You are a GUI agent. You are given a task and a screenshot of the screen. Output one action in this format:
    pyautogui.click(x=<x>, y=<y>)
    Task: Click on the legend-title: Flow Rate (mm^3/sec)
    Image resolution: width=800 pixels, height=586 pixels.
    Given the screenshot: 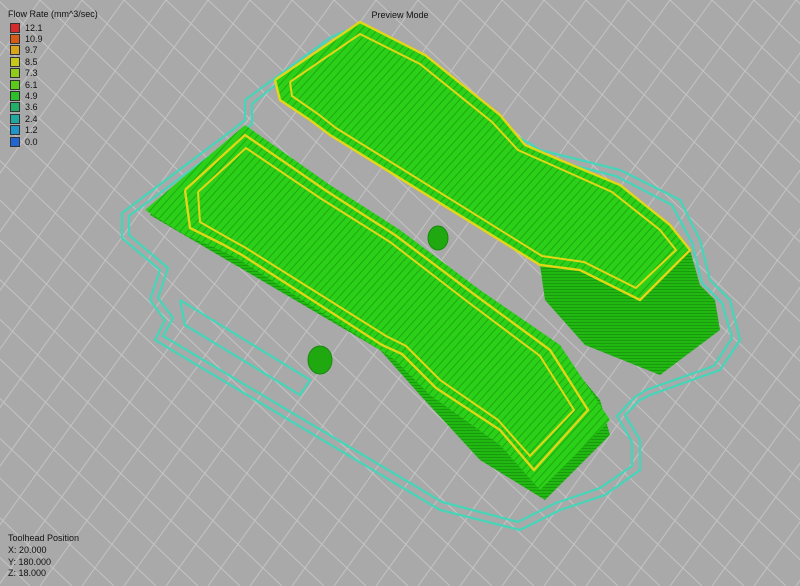 What is the action you would take?
    pyautogui.click(x=53, y=14)
    